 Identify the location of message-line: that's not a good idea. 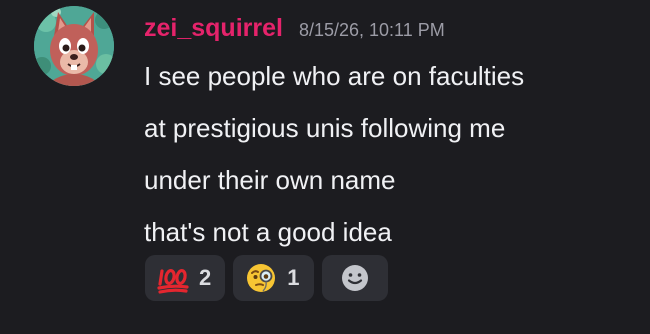
(268, 232).